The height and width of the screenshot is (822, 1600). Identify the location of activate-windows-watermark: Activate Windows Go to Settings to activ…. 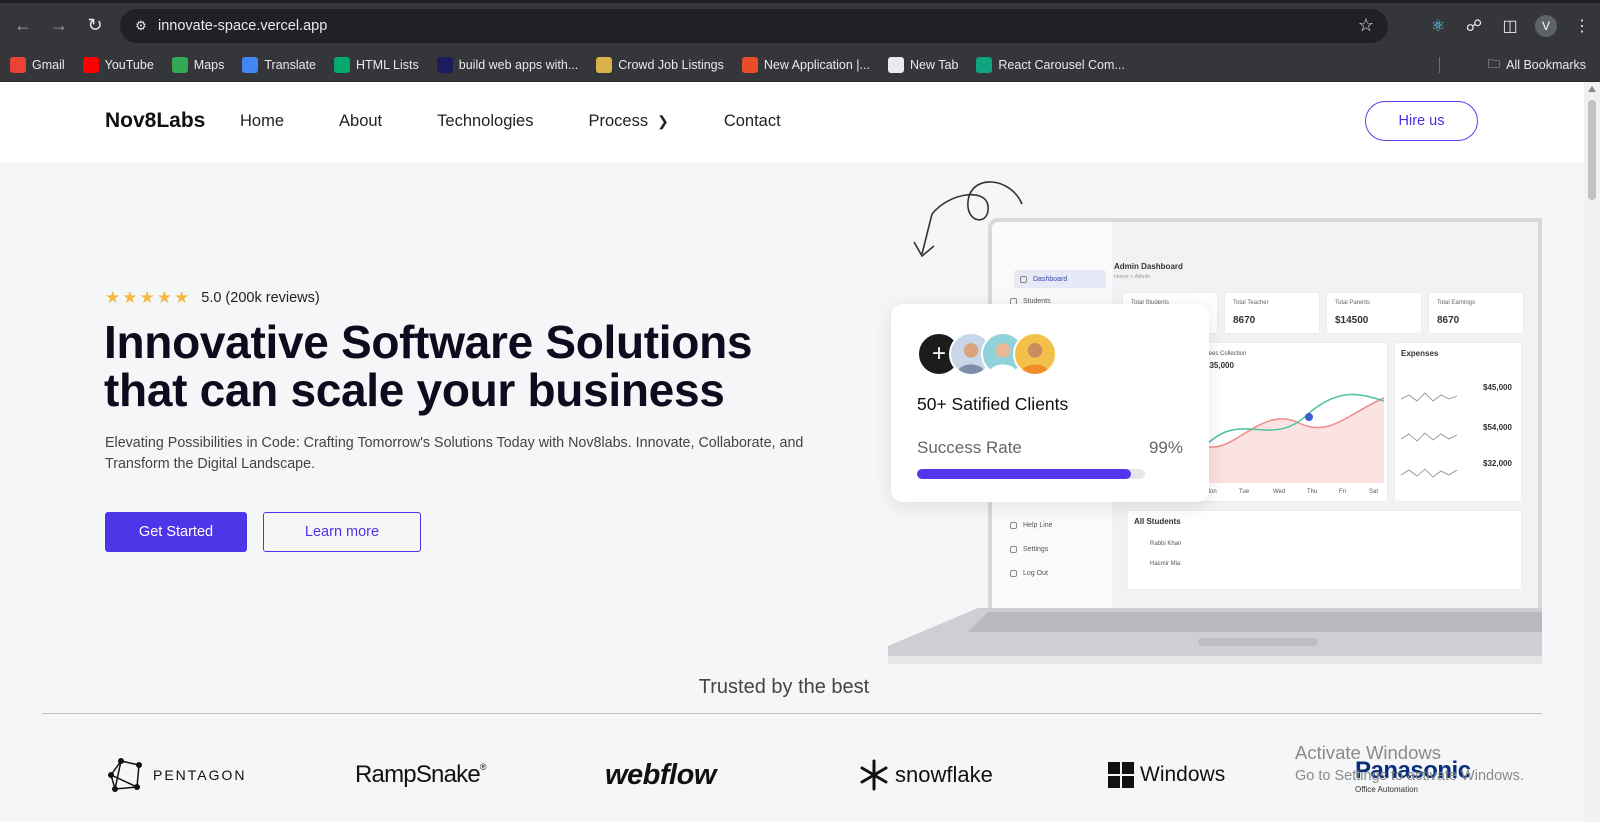
(1409, 763).